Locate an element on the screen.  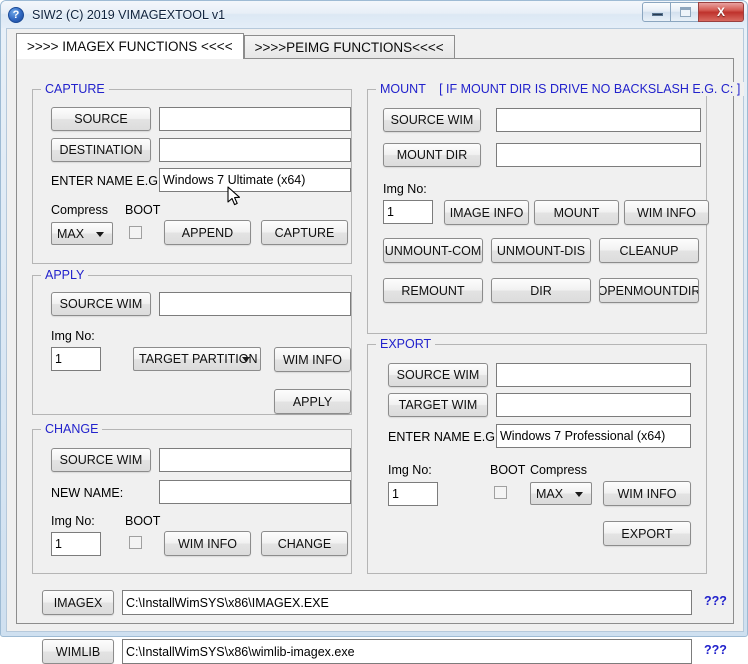
export-target-wim-input is located at coordinates (593, 405).